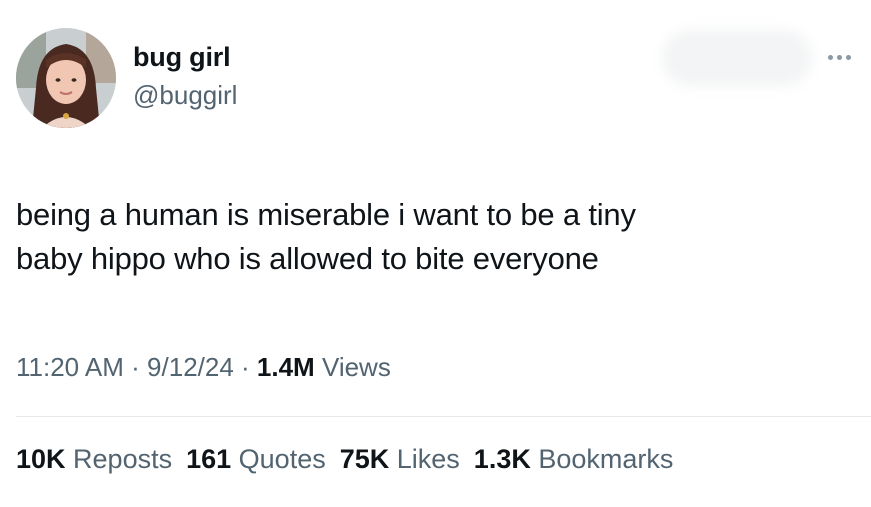 Image resolution: width=871 pixels, height=507 pixels. I want to click on bookmarks-stat: 1.3K Bookmarks, so click(574, 459).